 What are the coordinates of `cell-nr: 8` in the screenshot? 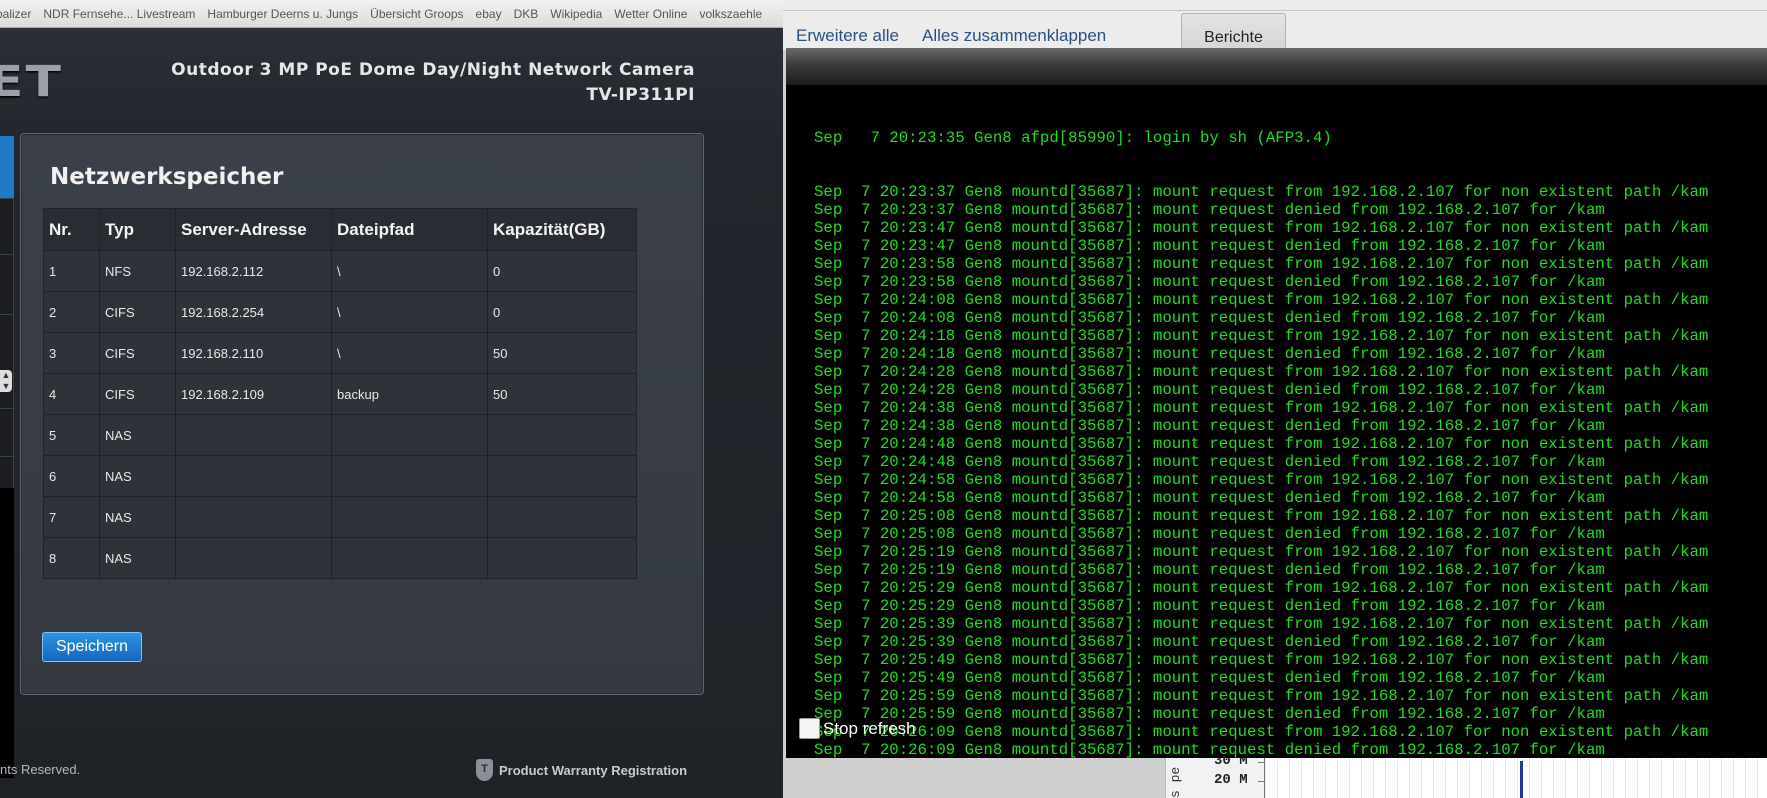 It's located at (71, 558).